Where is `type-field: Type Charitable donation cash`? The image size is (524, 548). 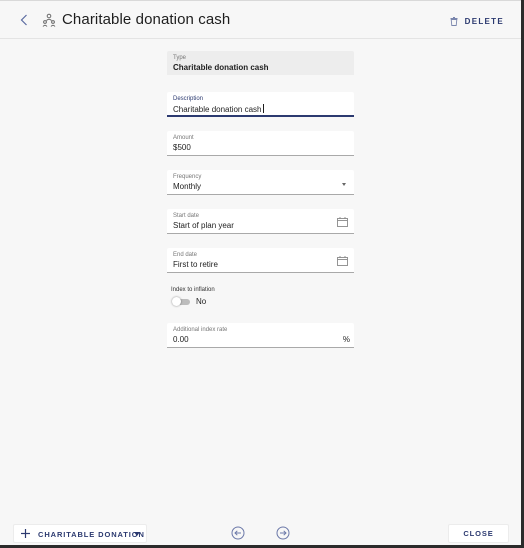 type-field: Type Charitable donation cash is located at coordinates (260, 63).